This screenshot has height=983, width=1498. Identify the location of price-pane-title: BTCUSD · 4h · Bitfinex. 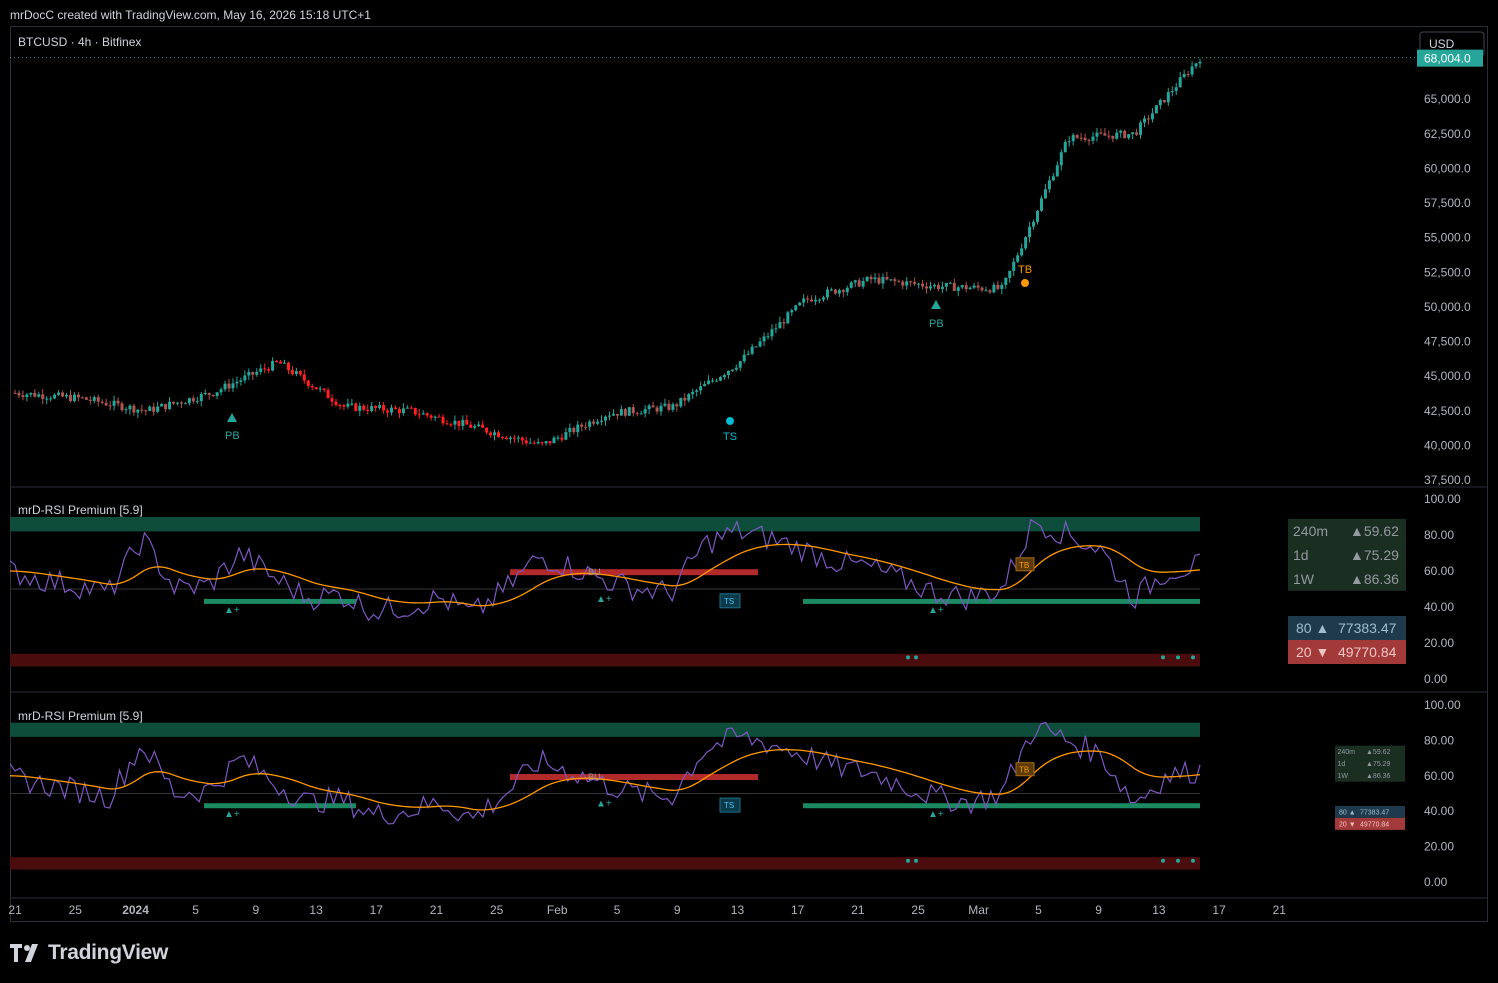
(79, 42).